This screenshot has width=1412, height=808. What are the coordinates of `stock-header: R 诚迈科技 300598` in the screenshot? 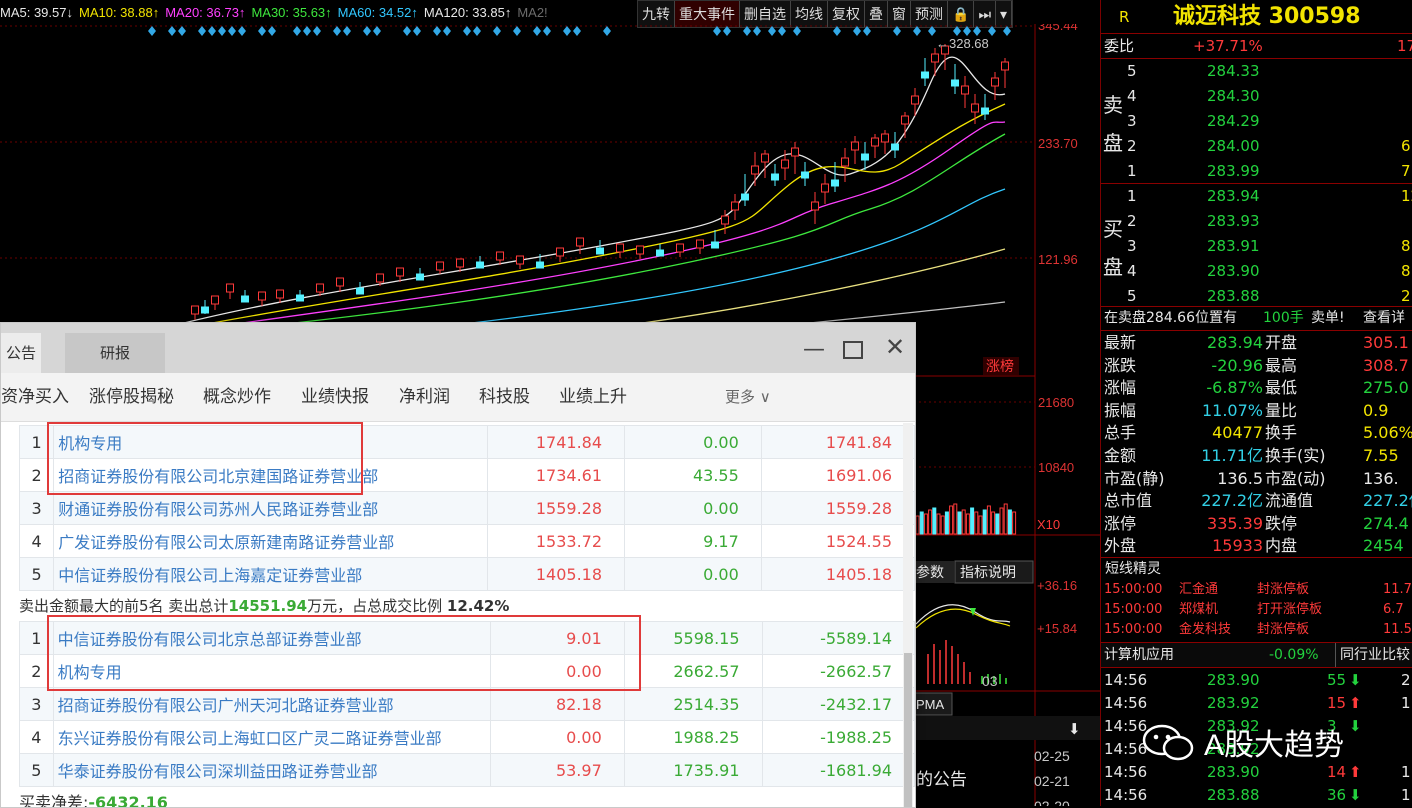 It's located at (1256, 17).